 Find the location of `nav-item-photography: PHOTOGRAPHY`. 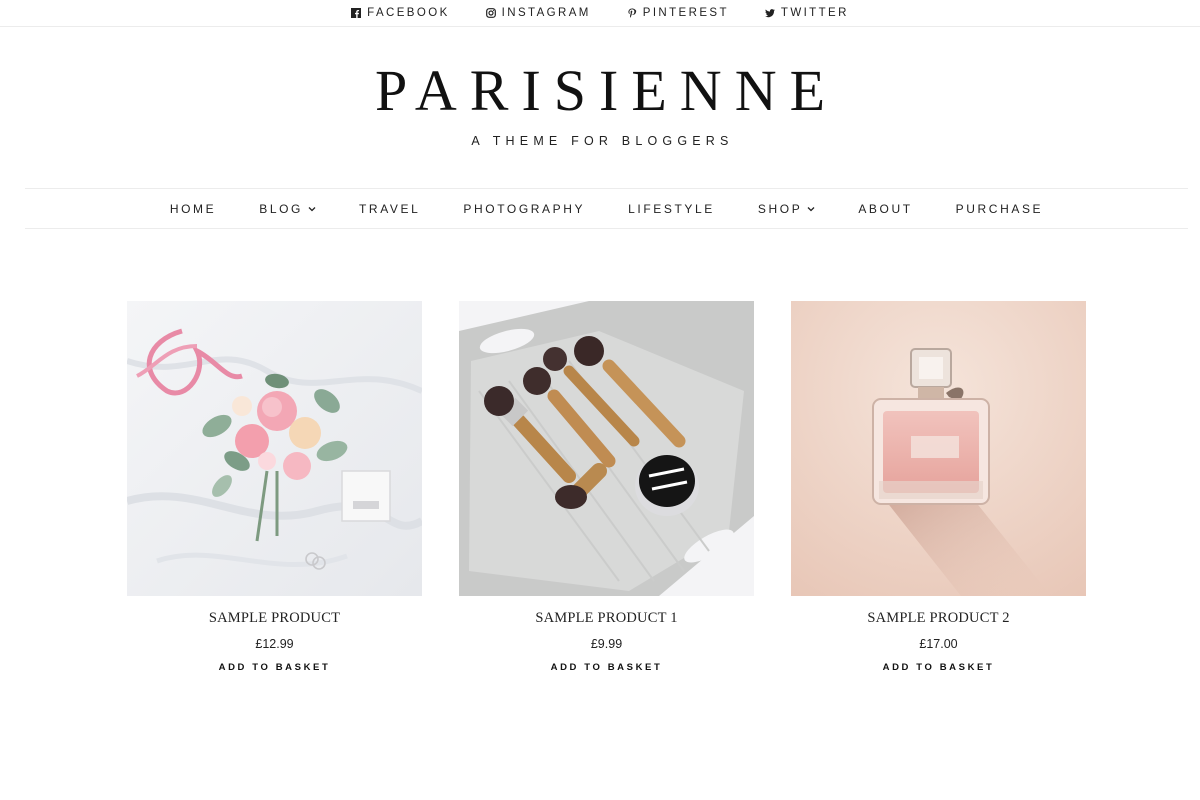

nav-item-photography: PHOTOGRAPHY is located at coordinates (524, 209).